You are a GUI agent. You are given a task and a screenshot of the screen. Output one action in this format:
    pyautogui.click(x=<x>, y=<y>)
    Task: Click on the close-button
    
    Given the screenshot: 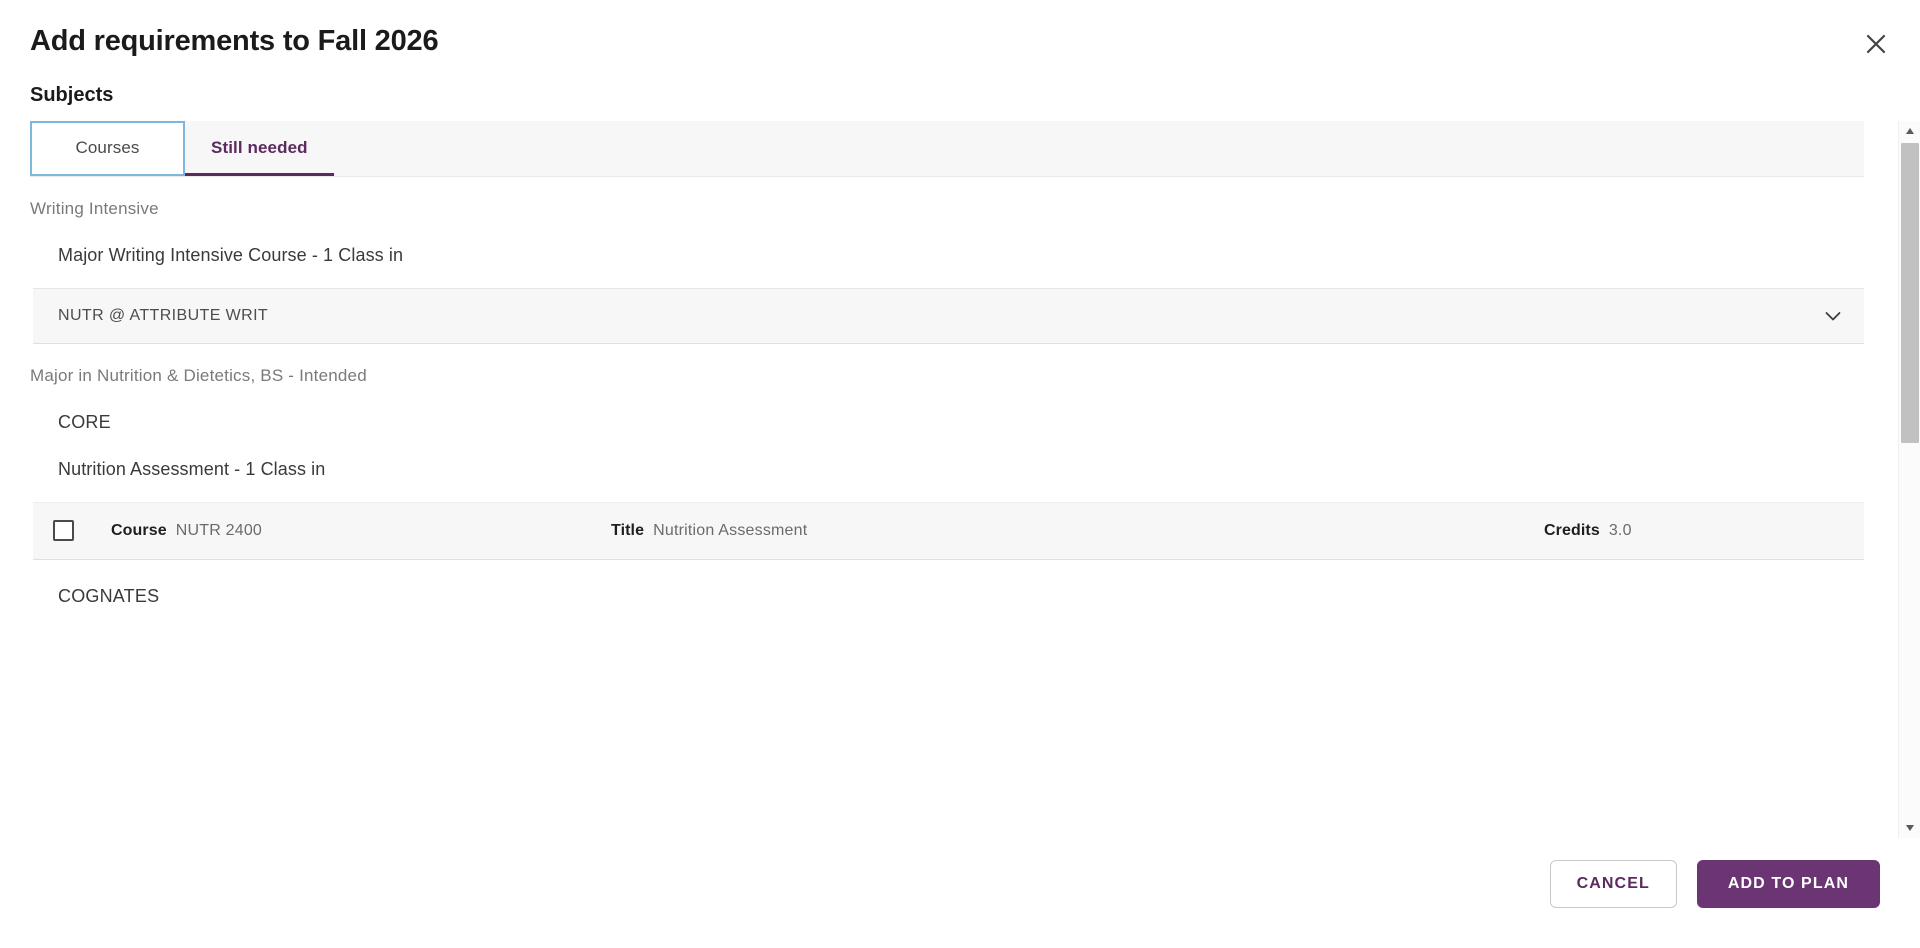 What is the action you would take?
    pyautogui.click(x=1876, y=44)
    